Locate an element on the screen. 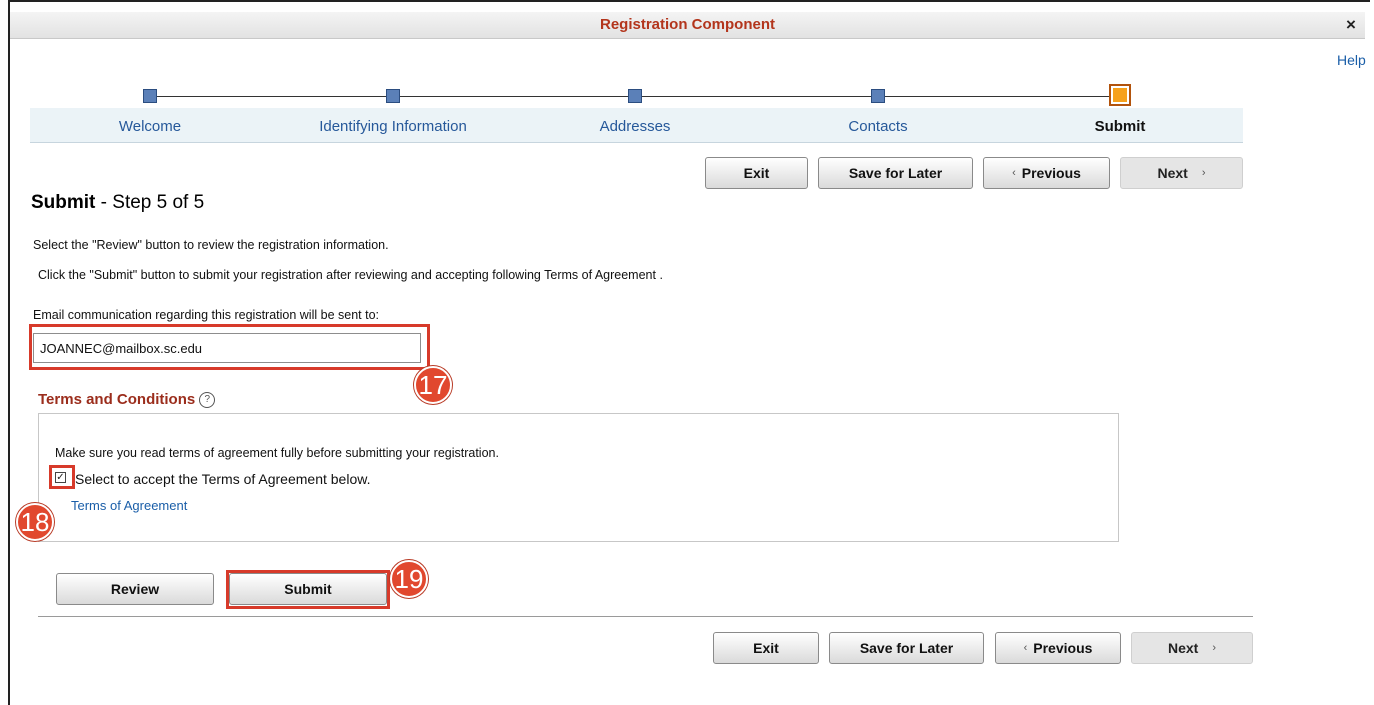 The width and height of the screenshot is (1374, 705). title-bar: Registration Component is located at coordinates (687, 25).